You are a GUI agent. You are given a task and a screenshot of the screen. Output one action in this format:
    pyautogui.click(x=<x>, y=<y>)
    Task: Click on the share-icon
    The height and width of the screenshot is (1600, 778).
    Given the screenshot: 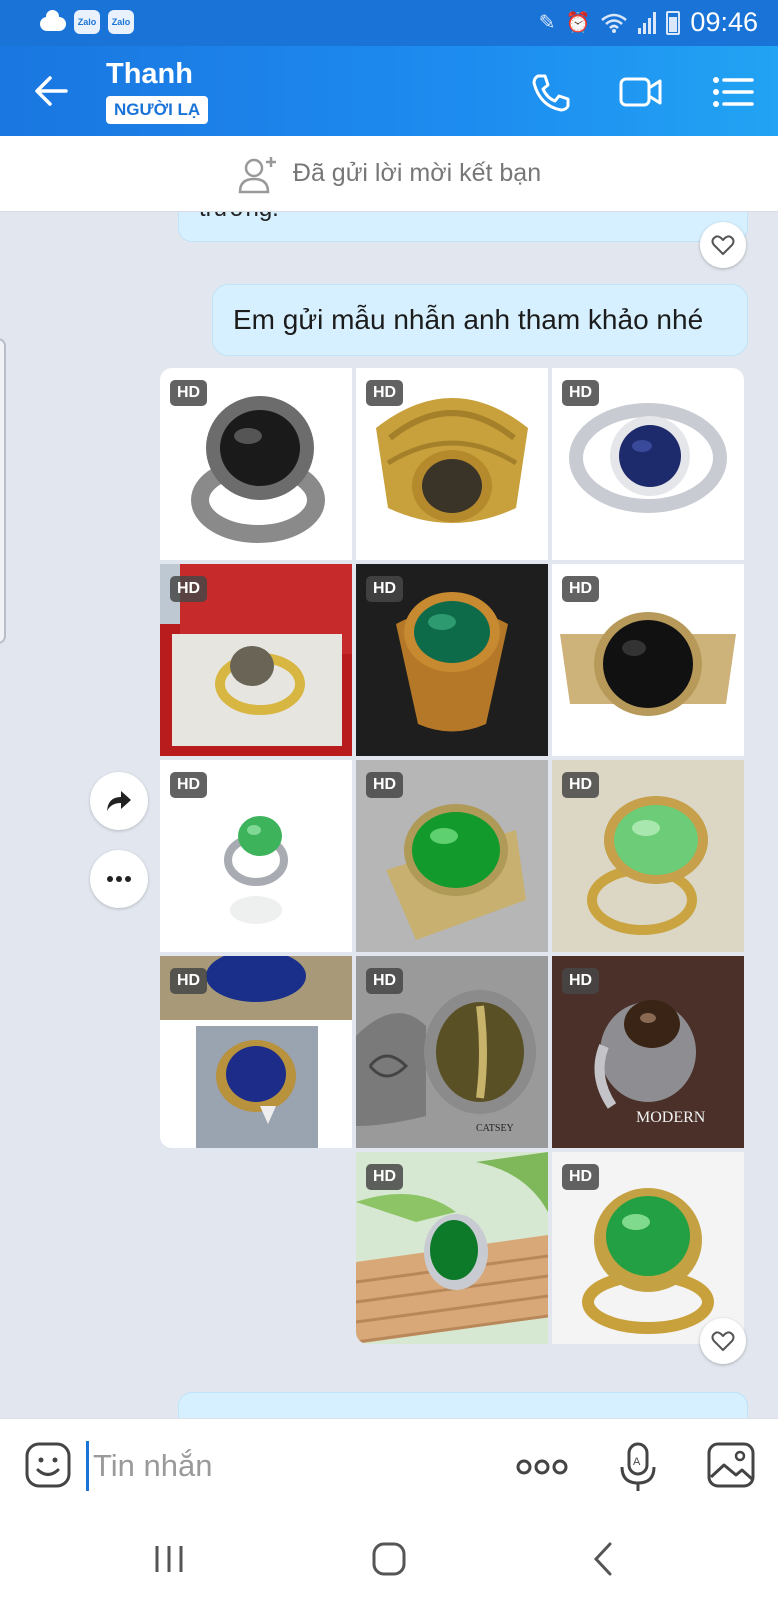 What is the action you would take?
    pyautogui.click(x=119, y=801)
    